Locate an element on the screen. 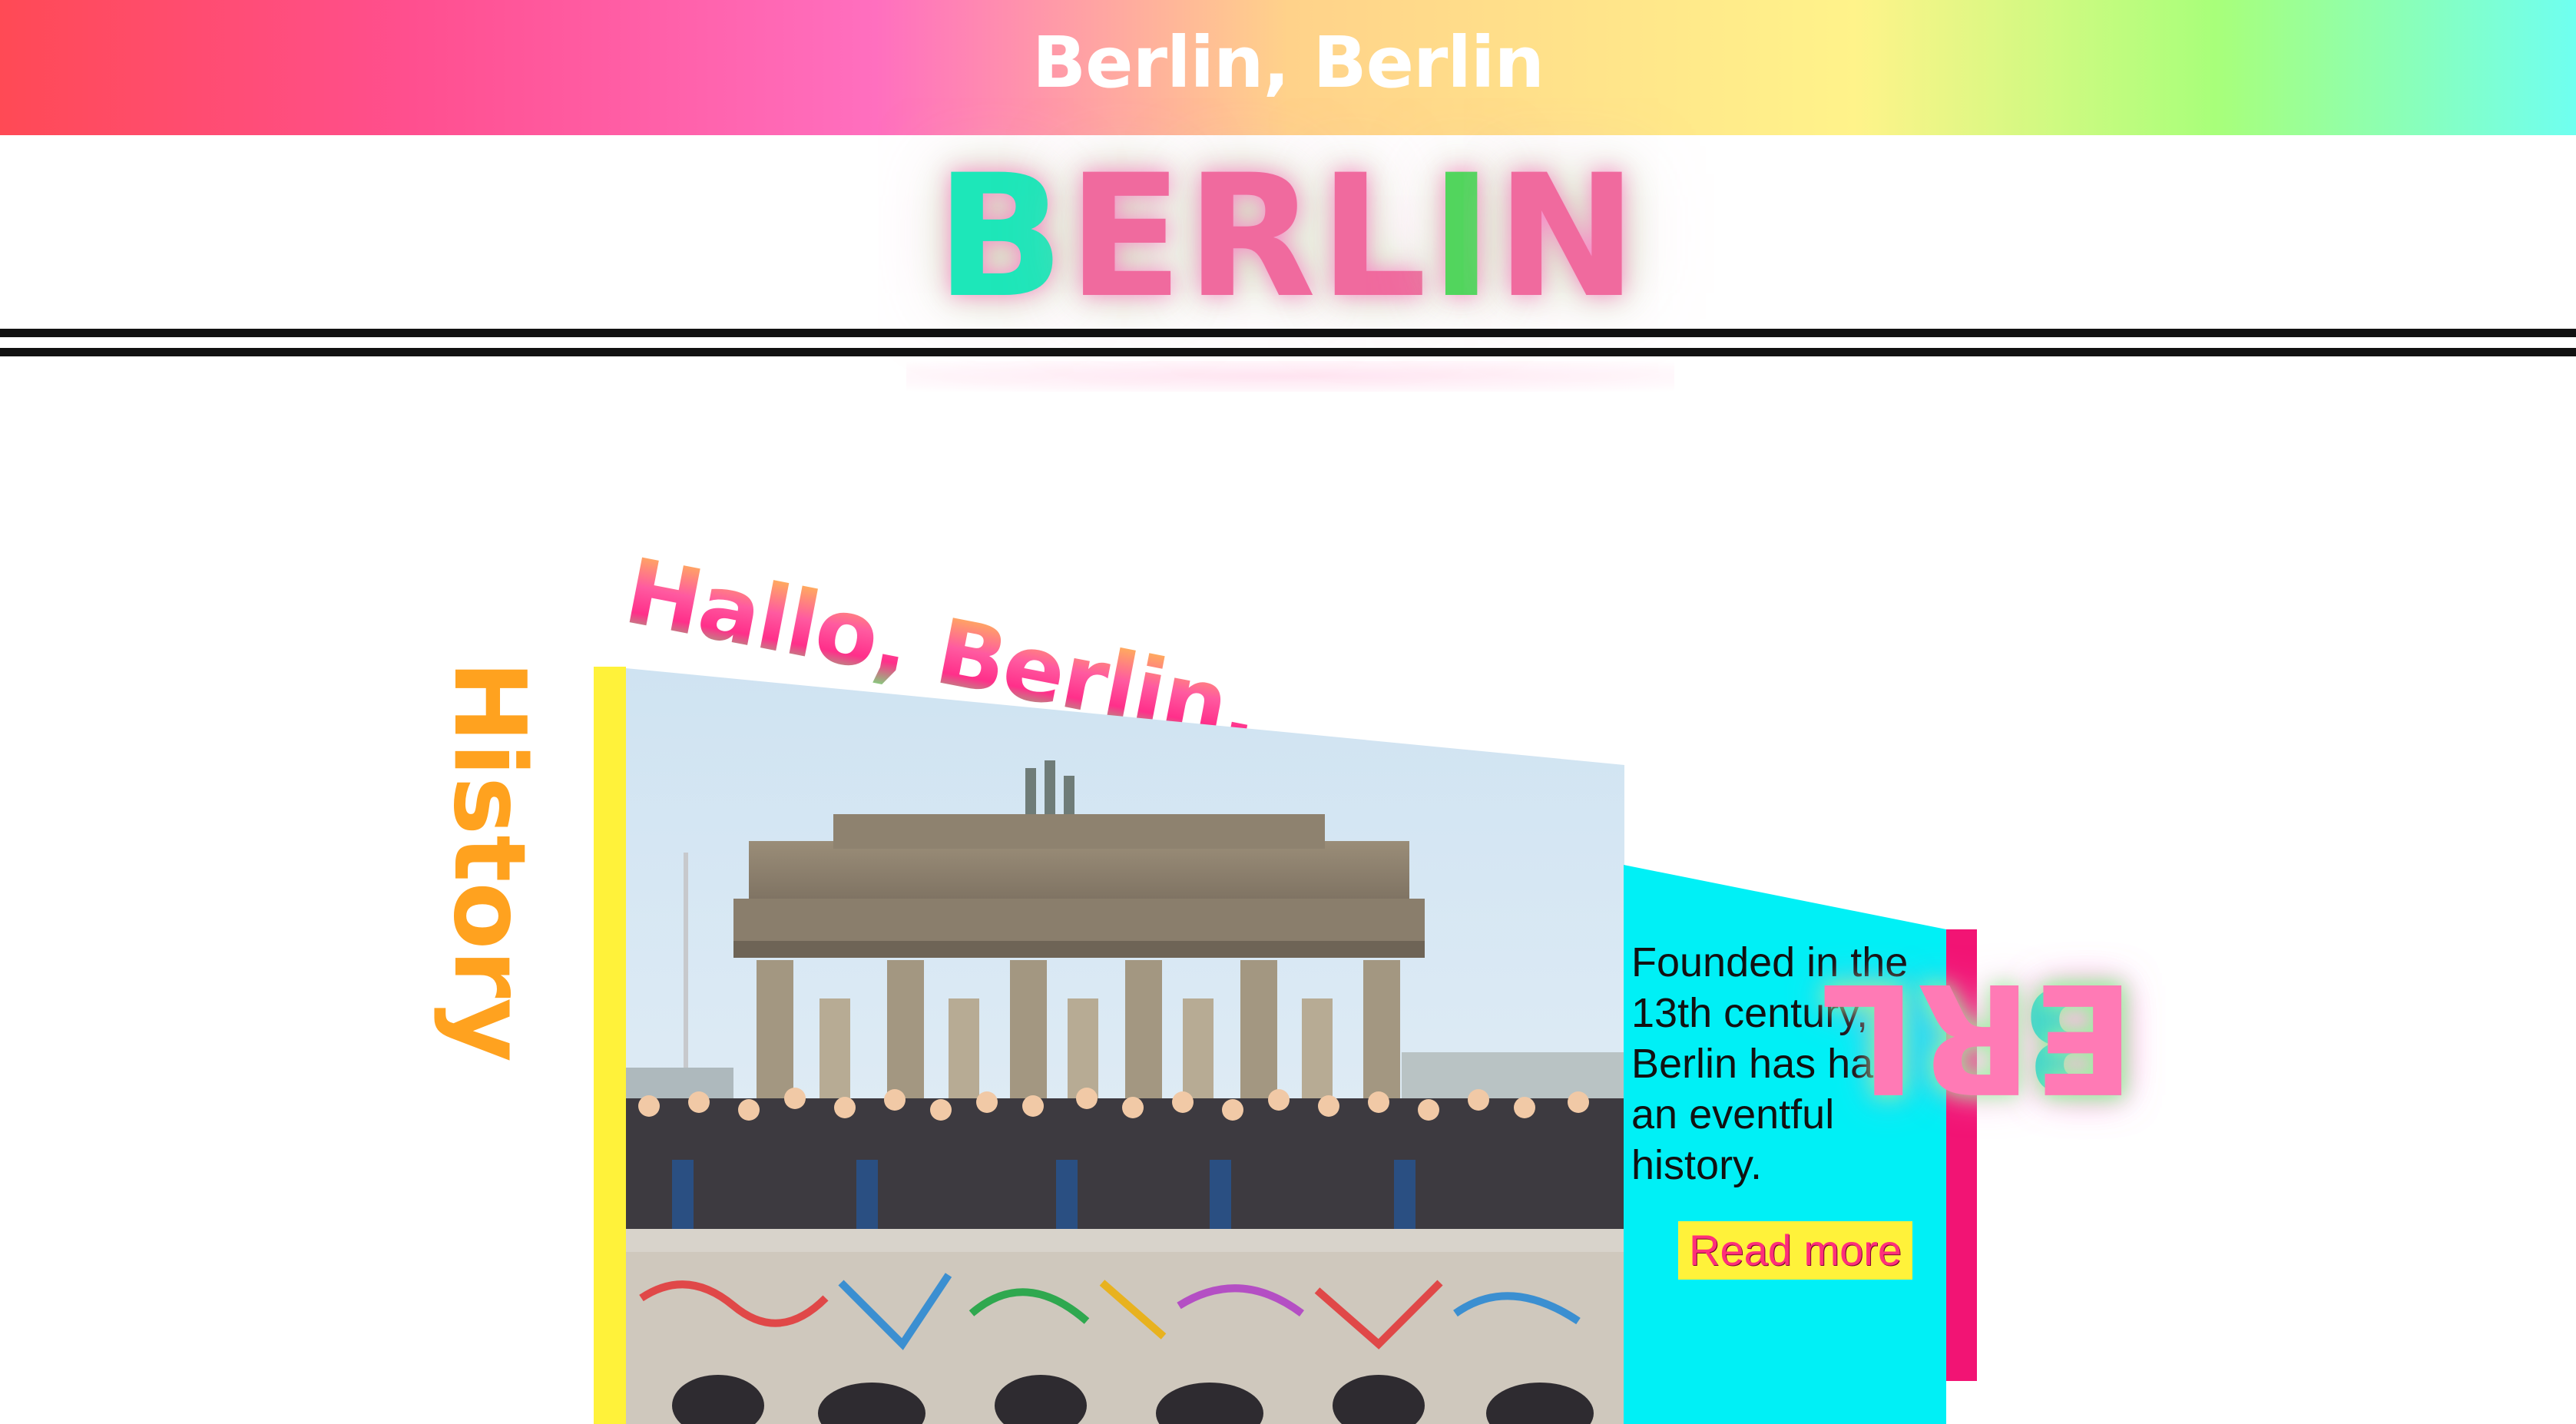 The width and height of the screenshot is (2576, 1424). divider-top is located at coordinates (1288, 333).